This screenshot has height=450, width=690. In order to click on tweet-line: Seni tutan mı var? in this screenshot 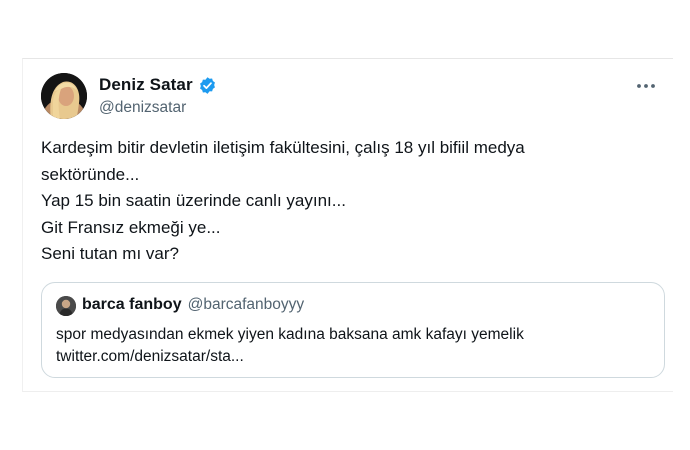, I will do `click(110, 254)`.